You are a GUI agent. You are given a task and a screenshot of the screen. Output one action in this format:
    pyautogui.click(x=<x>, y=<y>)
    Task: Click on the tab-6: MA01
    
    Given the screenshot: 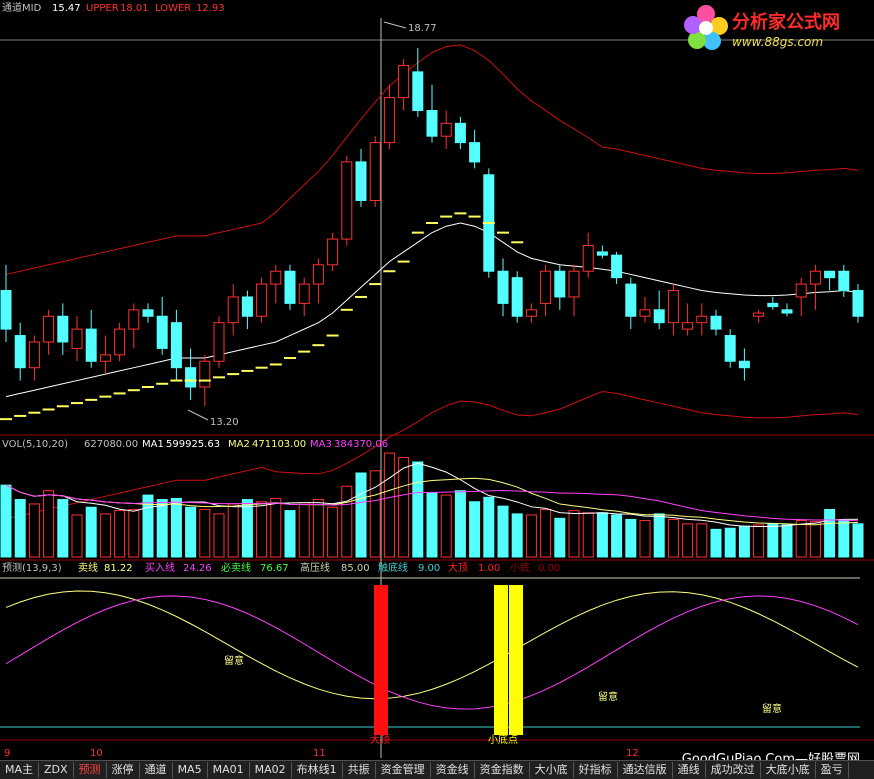 What is the action you would take?
    pyautogui.click(x=229, y=770)
    